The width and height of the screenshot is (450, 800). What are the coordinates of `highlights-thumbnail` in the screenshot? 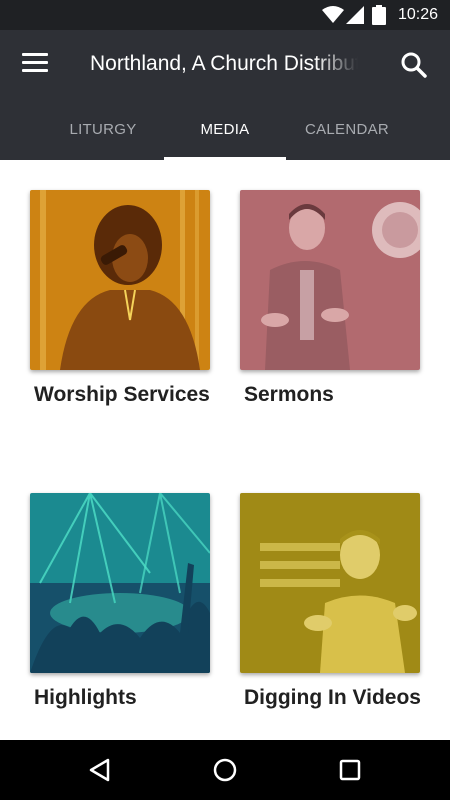 It's located at (120, 583).